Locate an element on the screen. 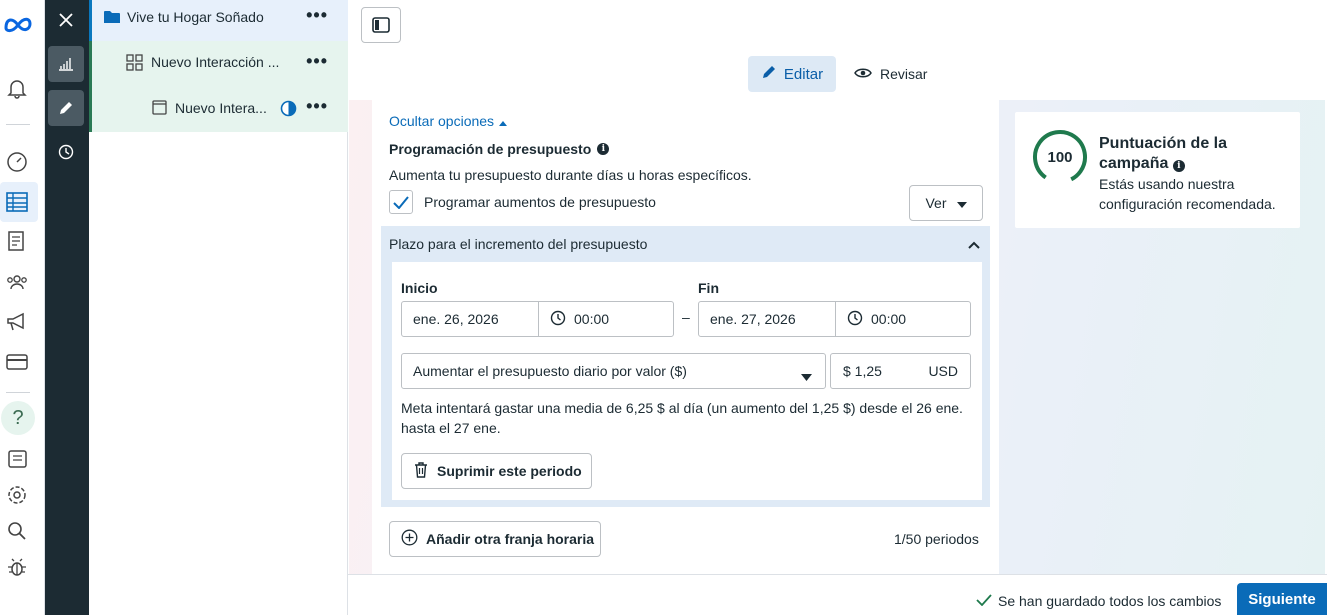 This screenshot has width=1327, height=615. check-icon is located at coordinates (984, 601).